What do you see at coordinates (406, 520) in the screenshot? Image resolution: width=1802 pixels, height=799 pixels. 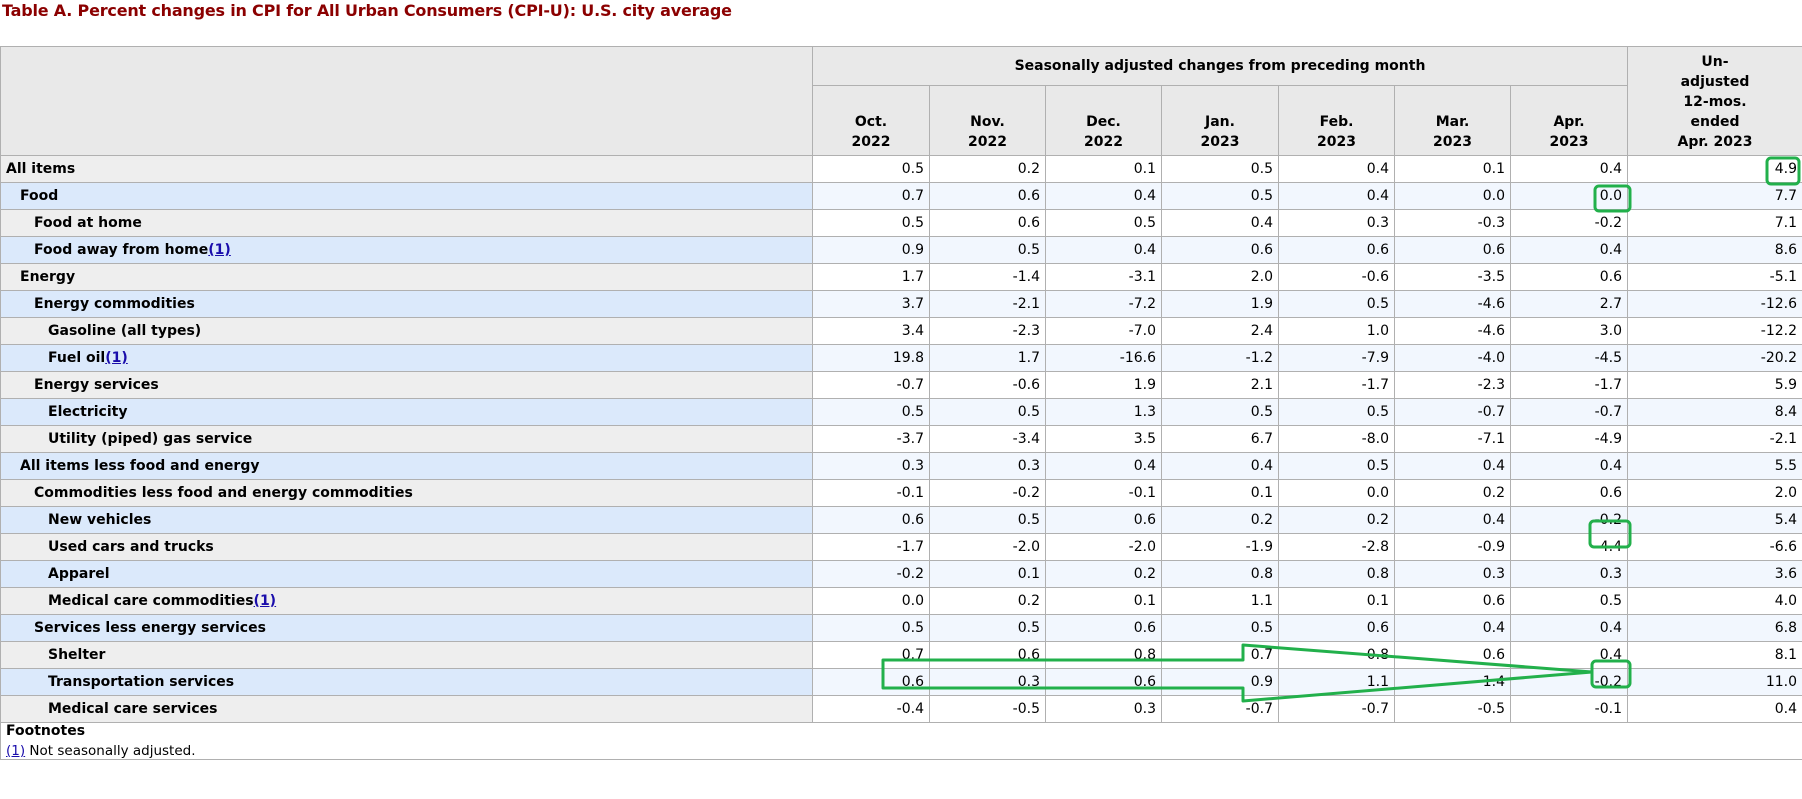 I see `row-label: New vehicles` at bounding box center [406, 520].